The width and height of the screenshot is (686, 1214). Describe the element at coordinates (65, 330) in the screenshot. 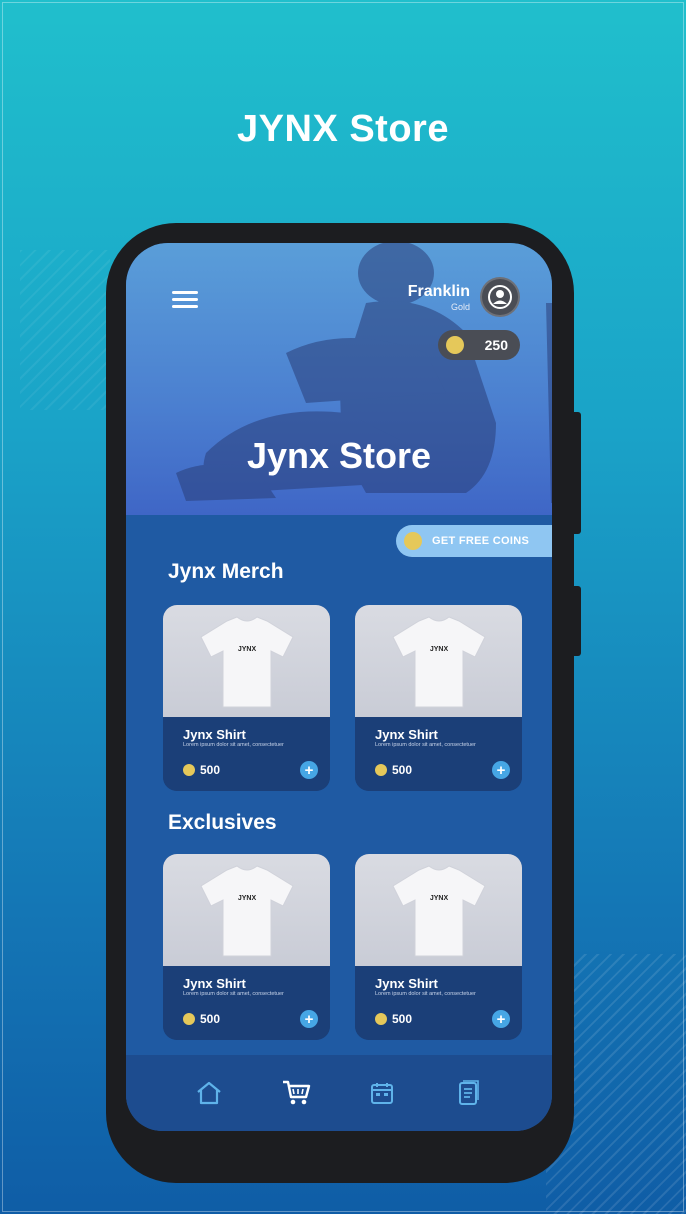

I see `decorative-stripes-left` at that location.